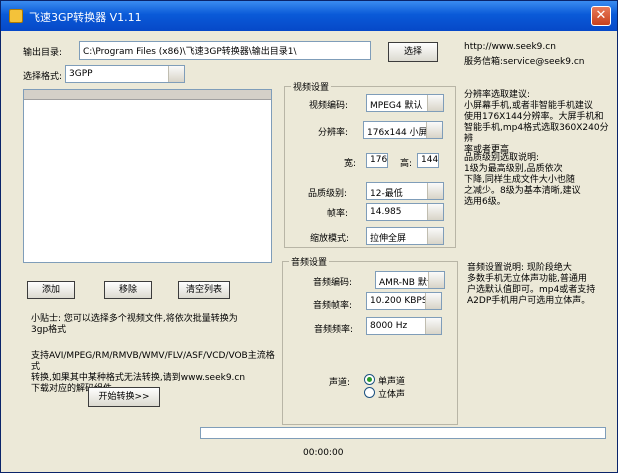 Image resolution: width=618 pixels, height=473 pixels. I want to click on audio-bitrate-label: 音频帧率:, so click(333, 306).